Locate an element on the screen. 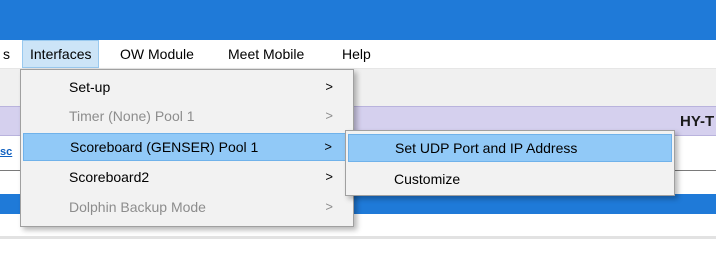  menu-ow-module: OW Module is located at coordinates (157, 54).